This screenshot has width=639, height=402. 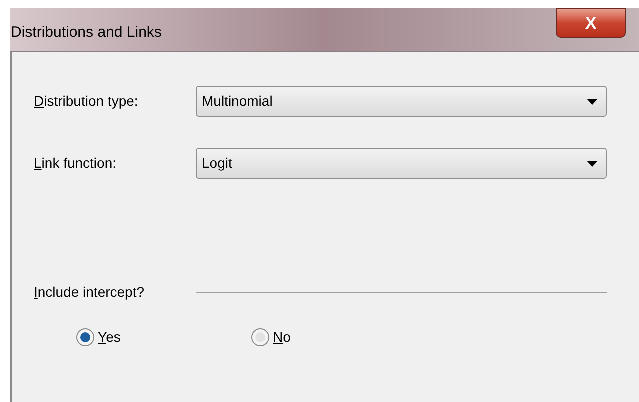 I want to click on section-label: Include intercept?, so click(x=90, y=292).